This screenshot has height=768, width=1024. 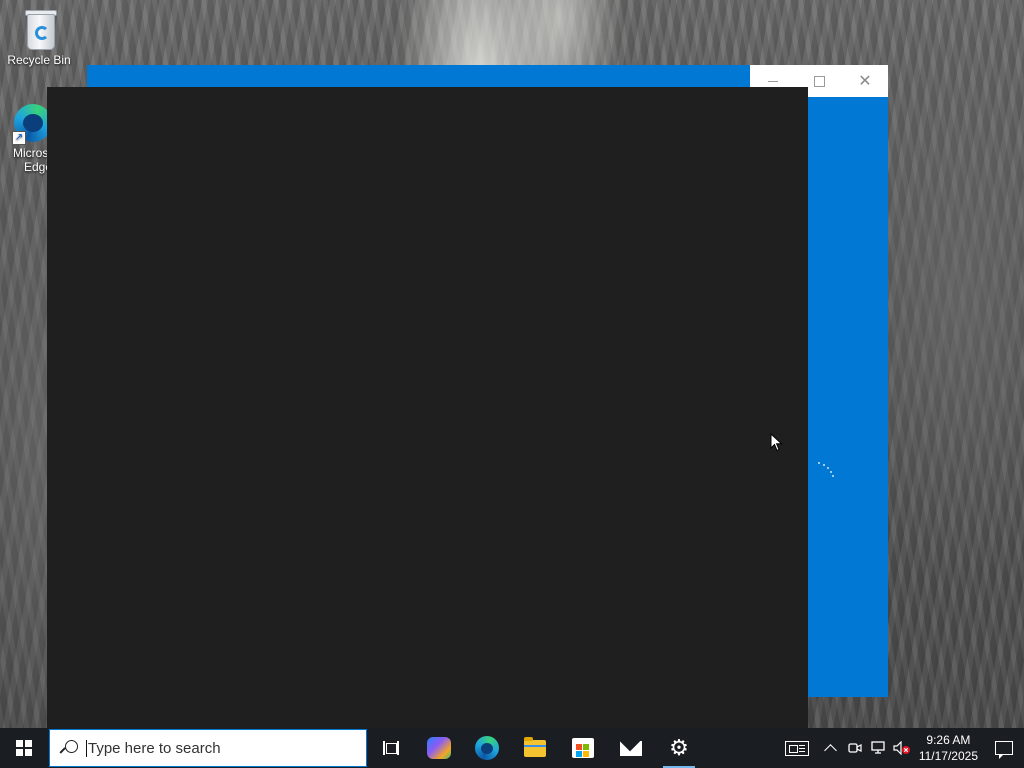 I want to click on shortcut-arrow-icon: ↗, so click(x=19, y=138).